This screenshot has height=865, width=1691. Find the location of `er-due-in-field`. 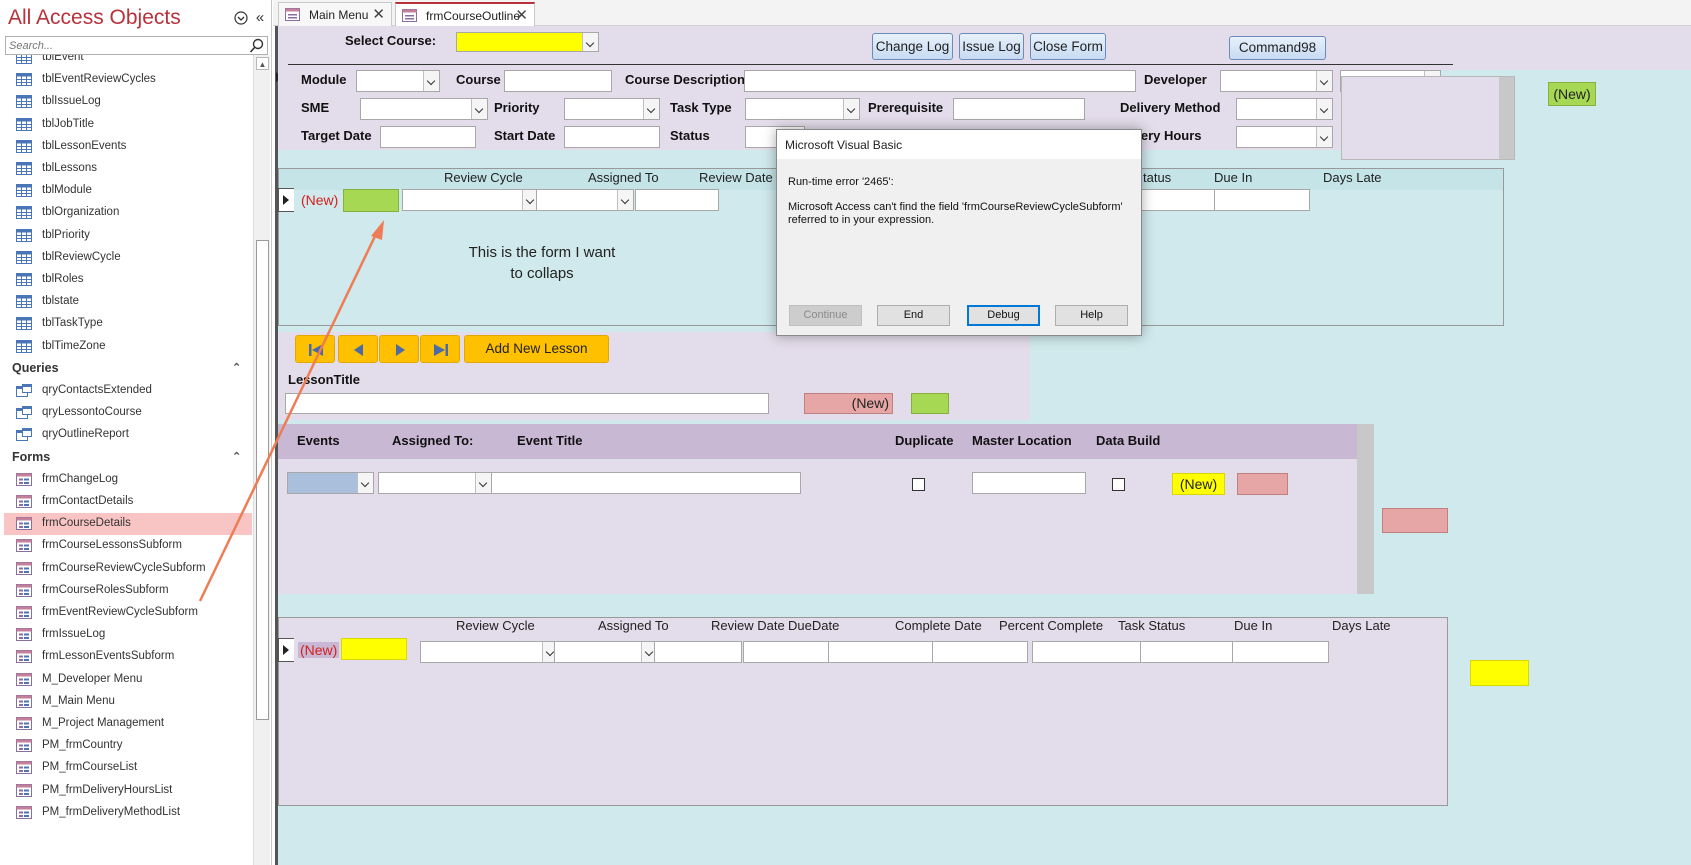

er-due-in-field is located at coordinates (1188, 652).